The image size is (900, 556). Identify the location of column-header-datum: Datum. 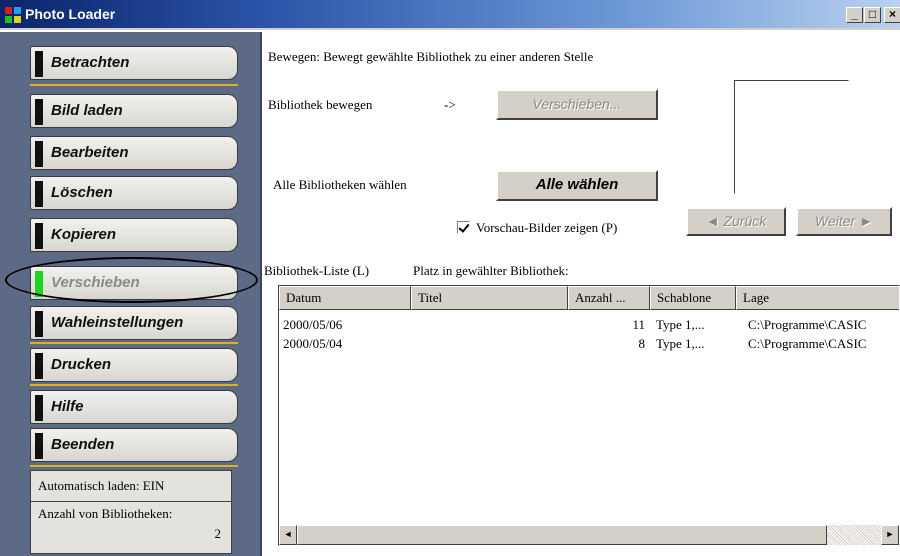
(345, 298).